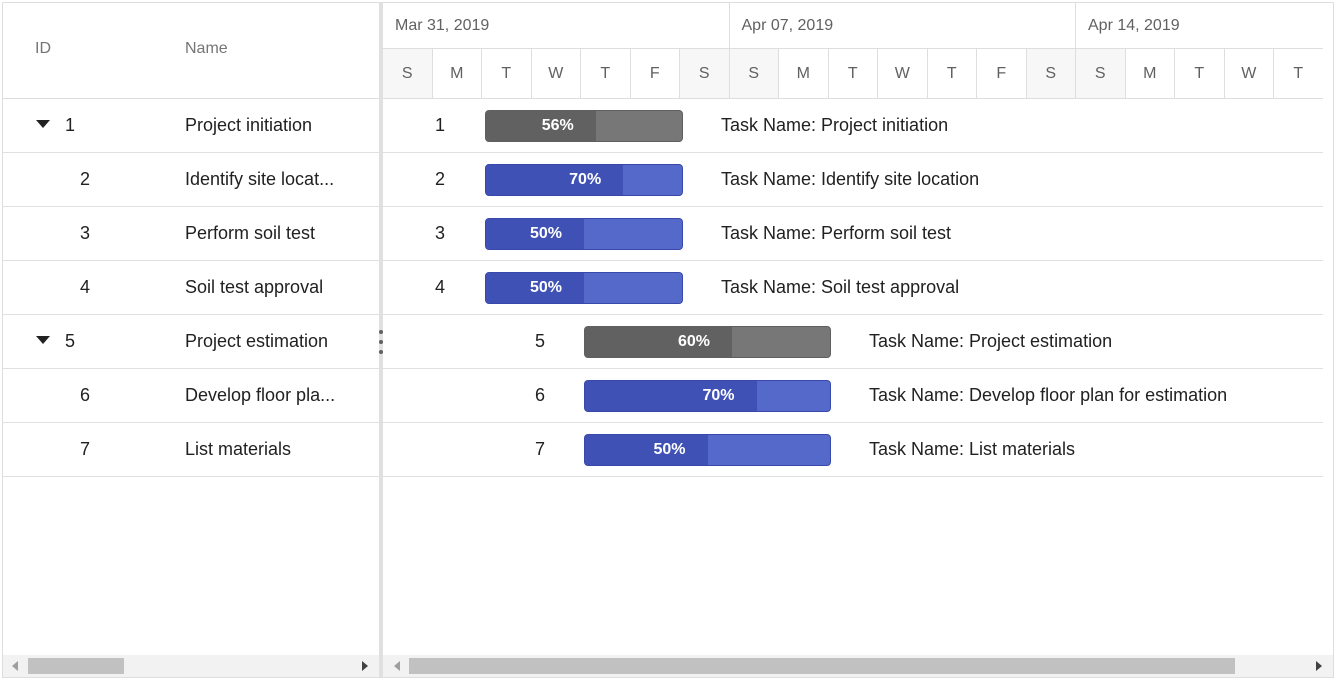 The image size is (1336, 680). Describe the element at coordinates (658, 342) in the screenshot. I see `task-progress-fill: 60%` at that location.